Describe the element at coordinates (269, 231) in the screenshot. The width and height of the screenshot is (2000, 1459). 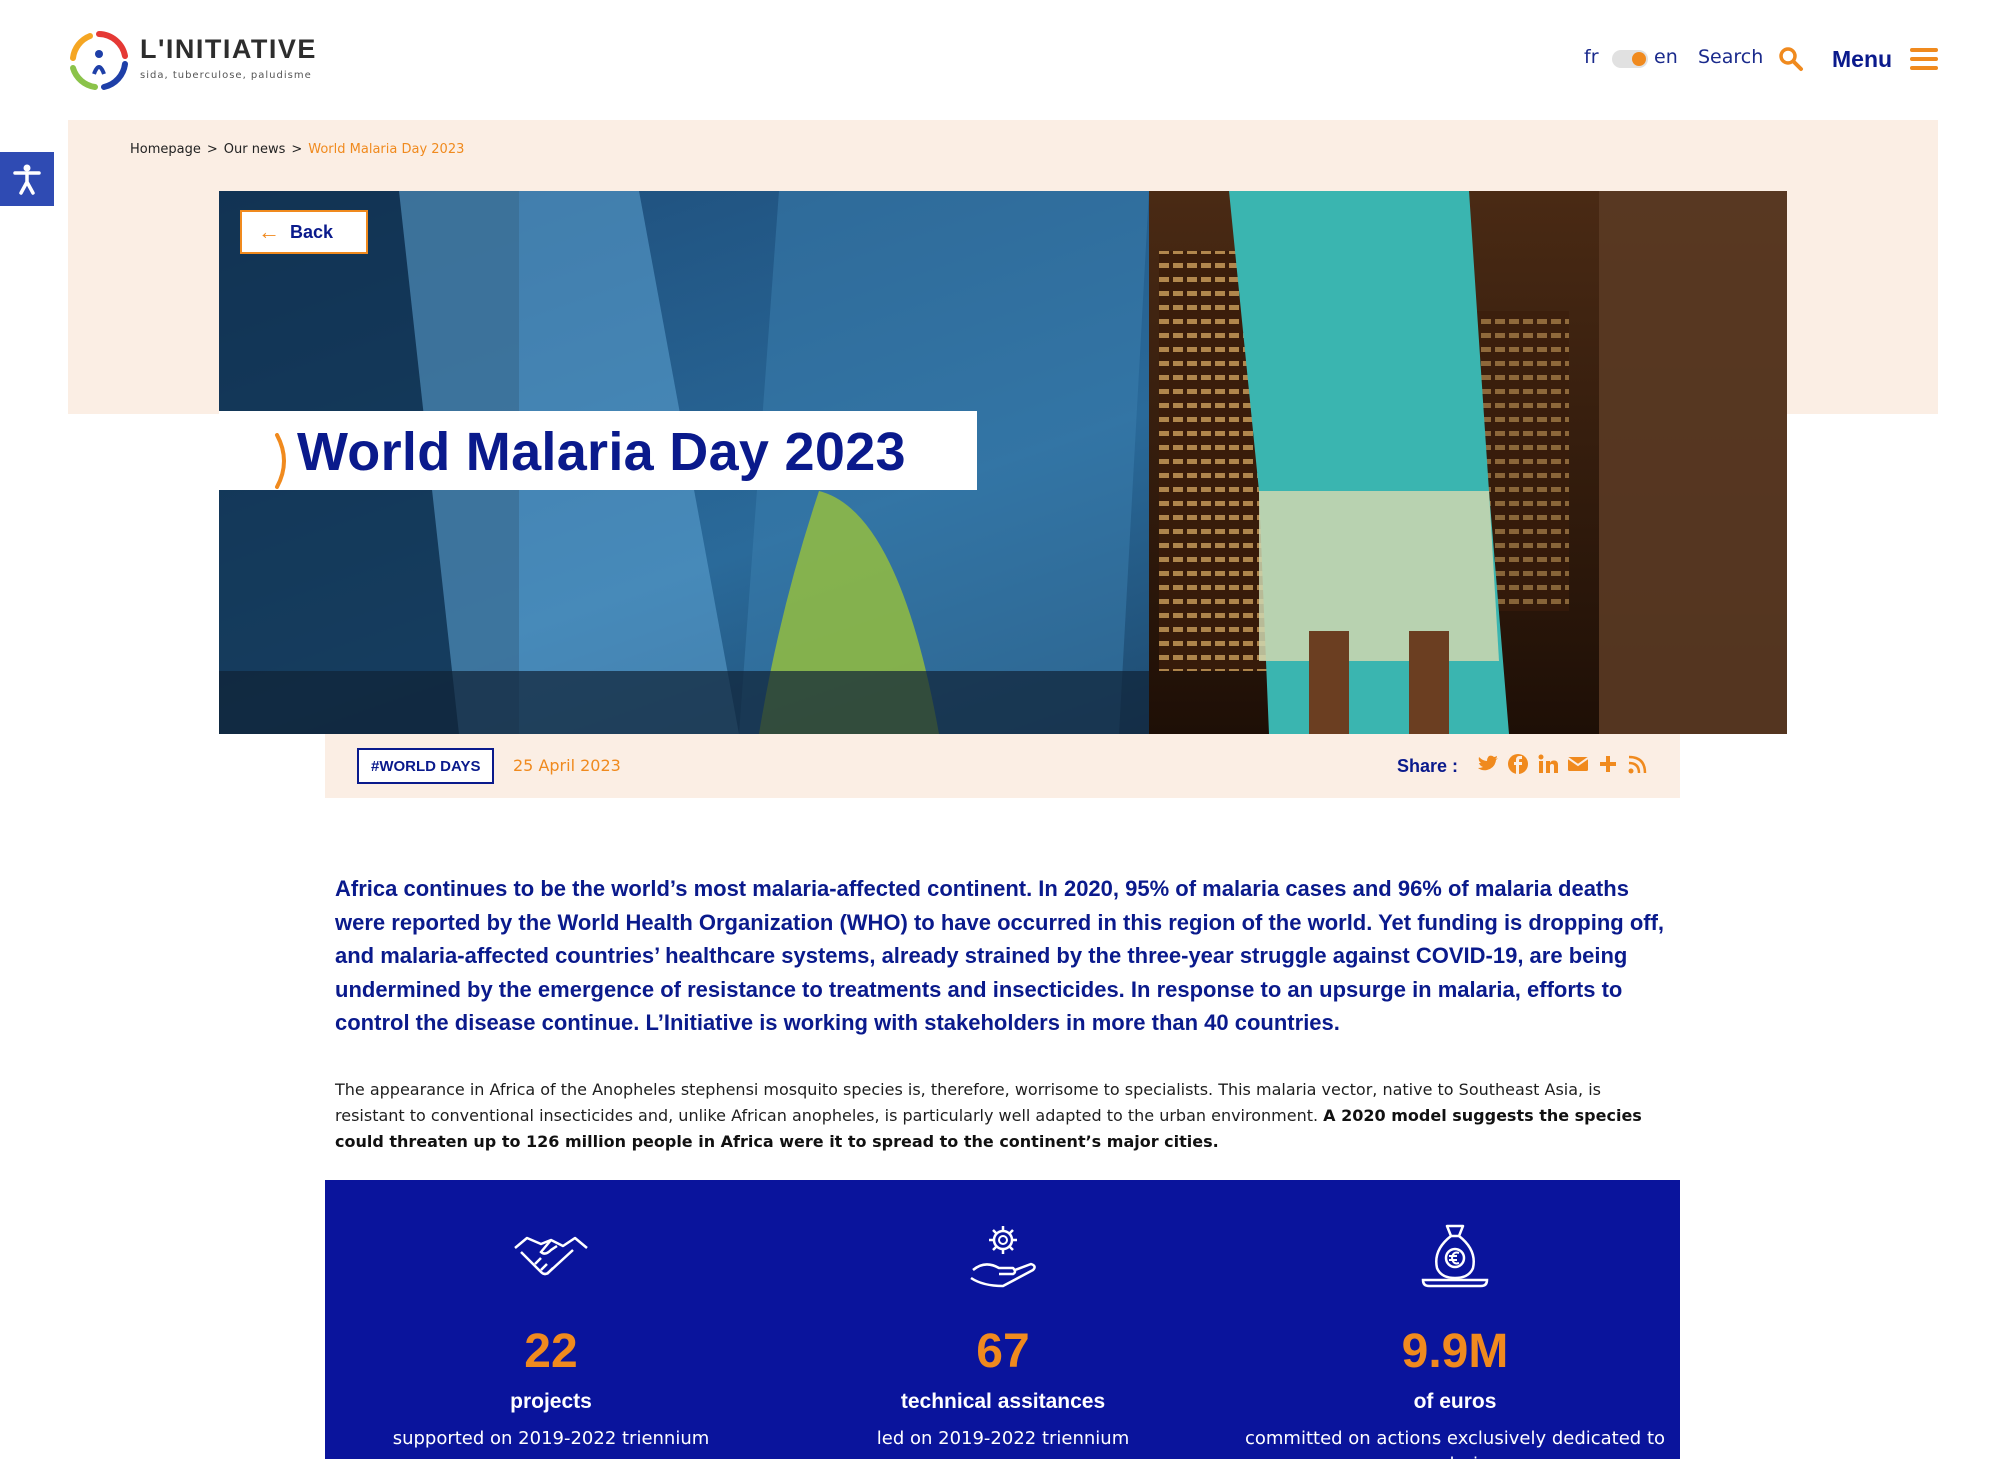
I see `arrow-left-icon: ←` at that location.